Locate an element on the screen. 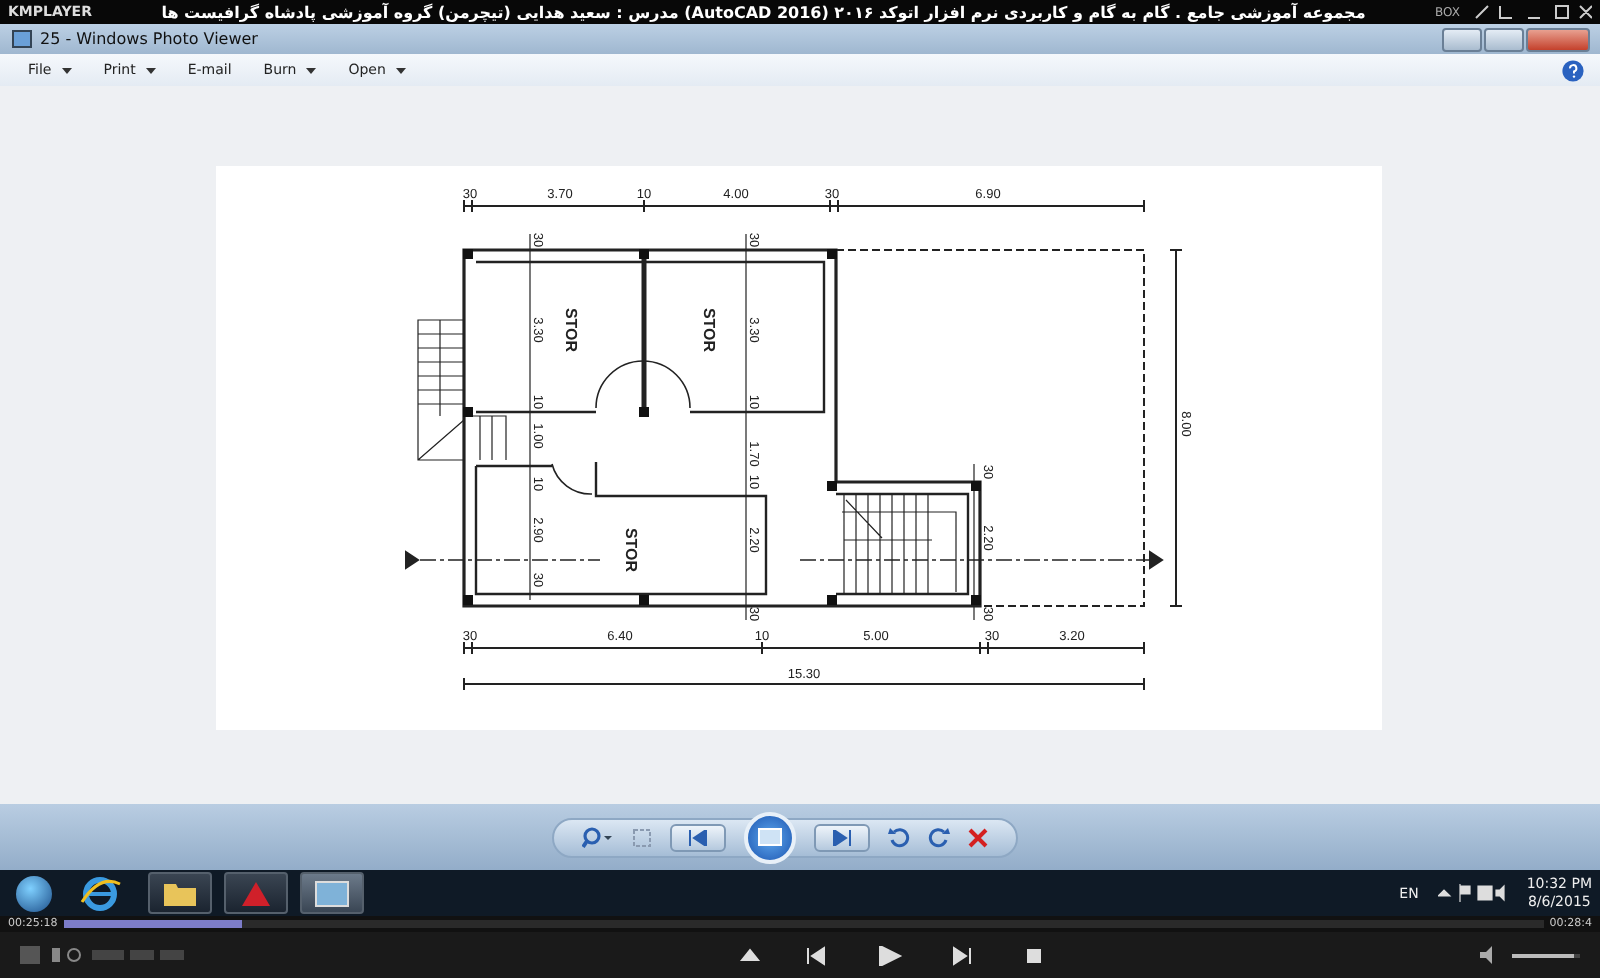 The width and height of the screenshot is (1600, 978). tray-icons-icon is located at coordinates (1472, 893).